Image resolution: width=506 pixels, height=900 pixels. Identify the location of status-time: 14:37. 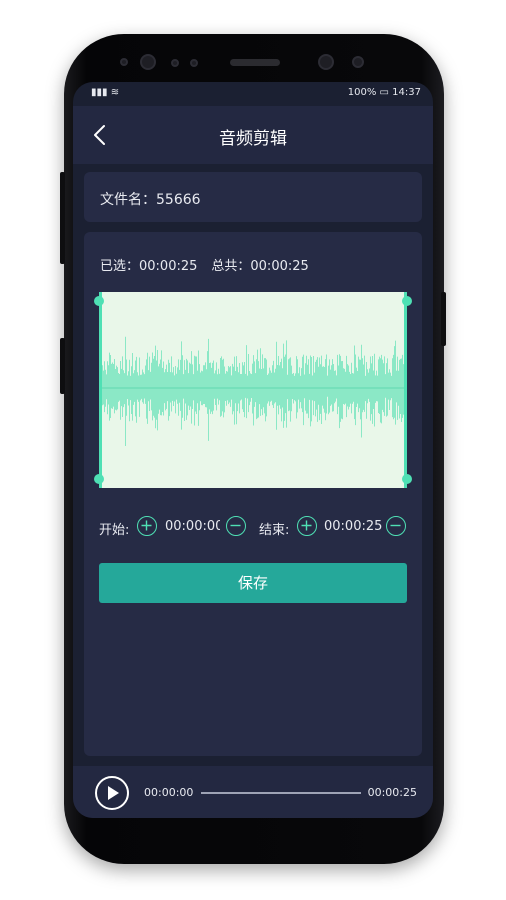
(406, 92).